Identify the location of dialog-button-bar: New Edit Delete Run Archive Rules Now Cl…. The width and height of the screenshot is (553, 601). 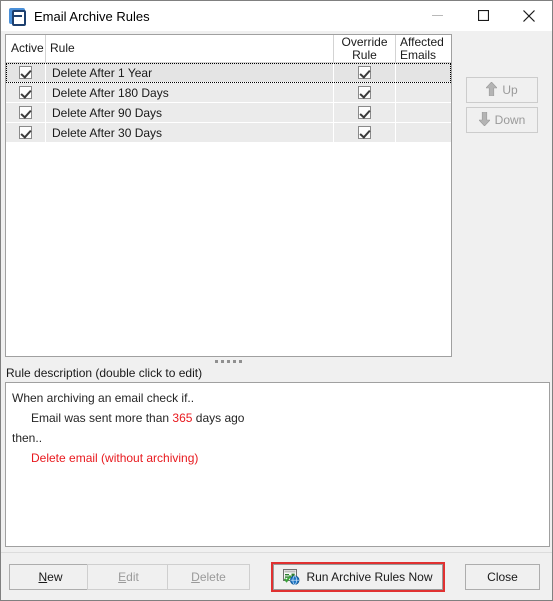
(276, 576).